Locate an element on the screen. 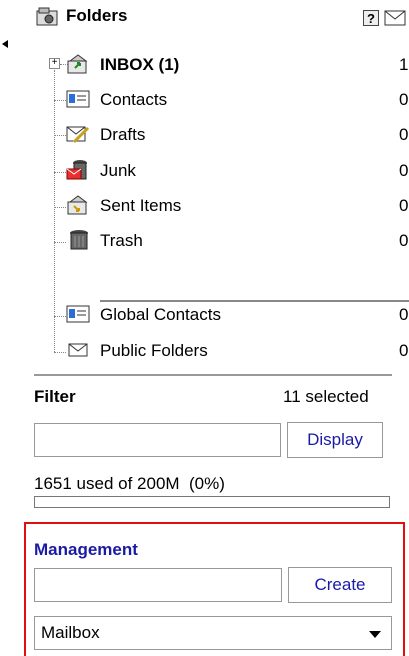 The height and width of the screenshot is (656, 409). junk-icon is located at coordinates (76, 170).